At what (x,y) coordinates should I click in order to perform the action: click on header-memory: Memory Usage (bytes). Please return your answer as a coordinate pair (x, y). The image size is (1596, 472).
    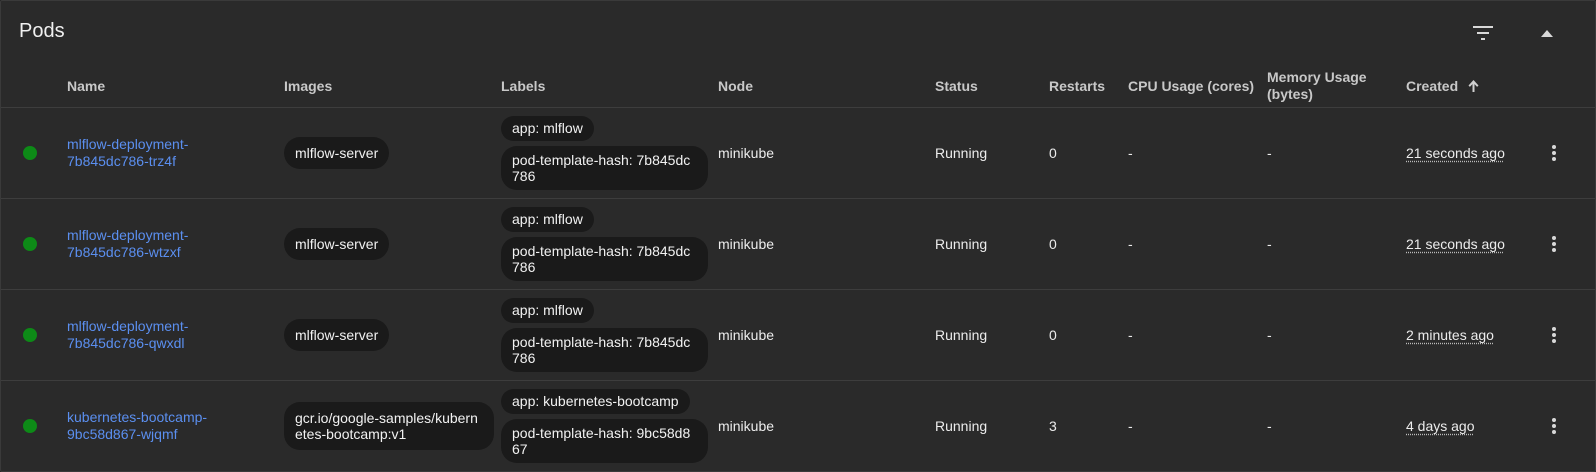
    Looking at the image, I should click on (1336, 86).